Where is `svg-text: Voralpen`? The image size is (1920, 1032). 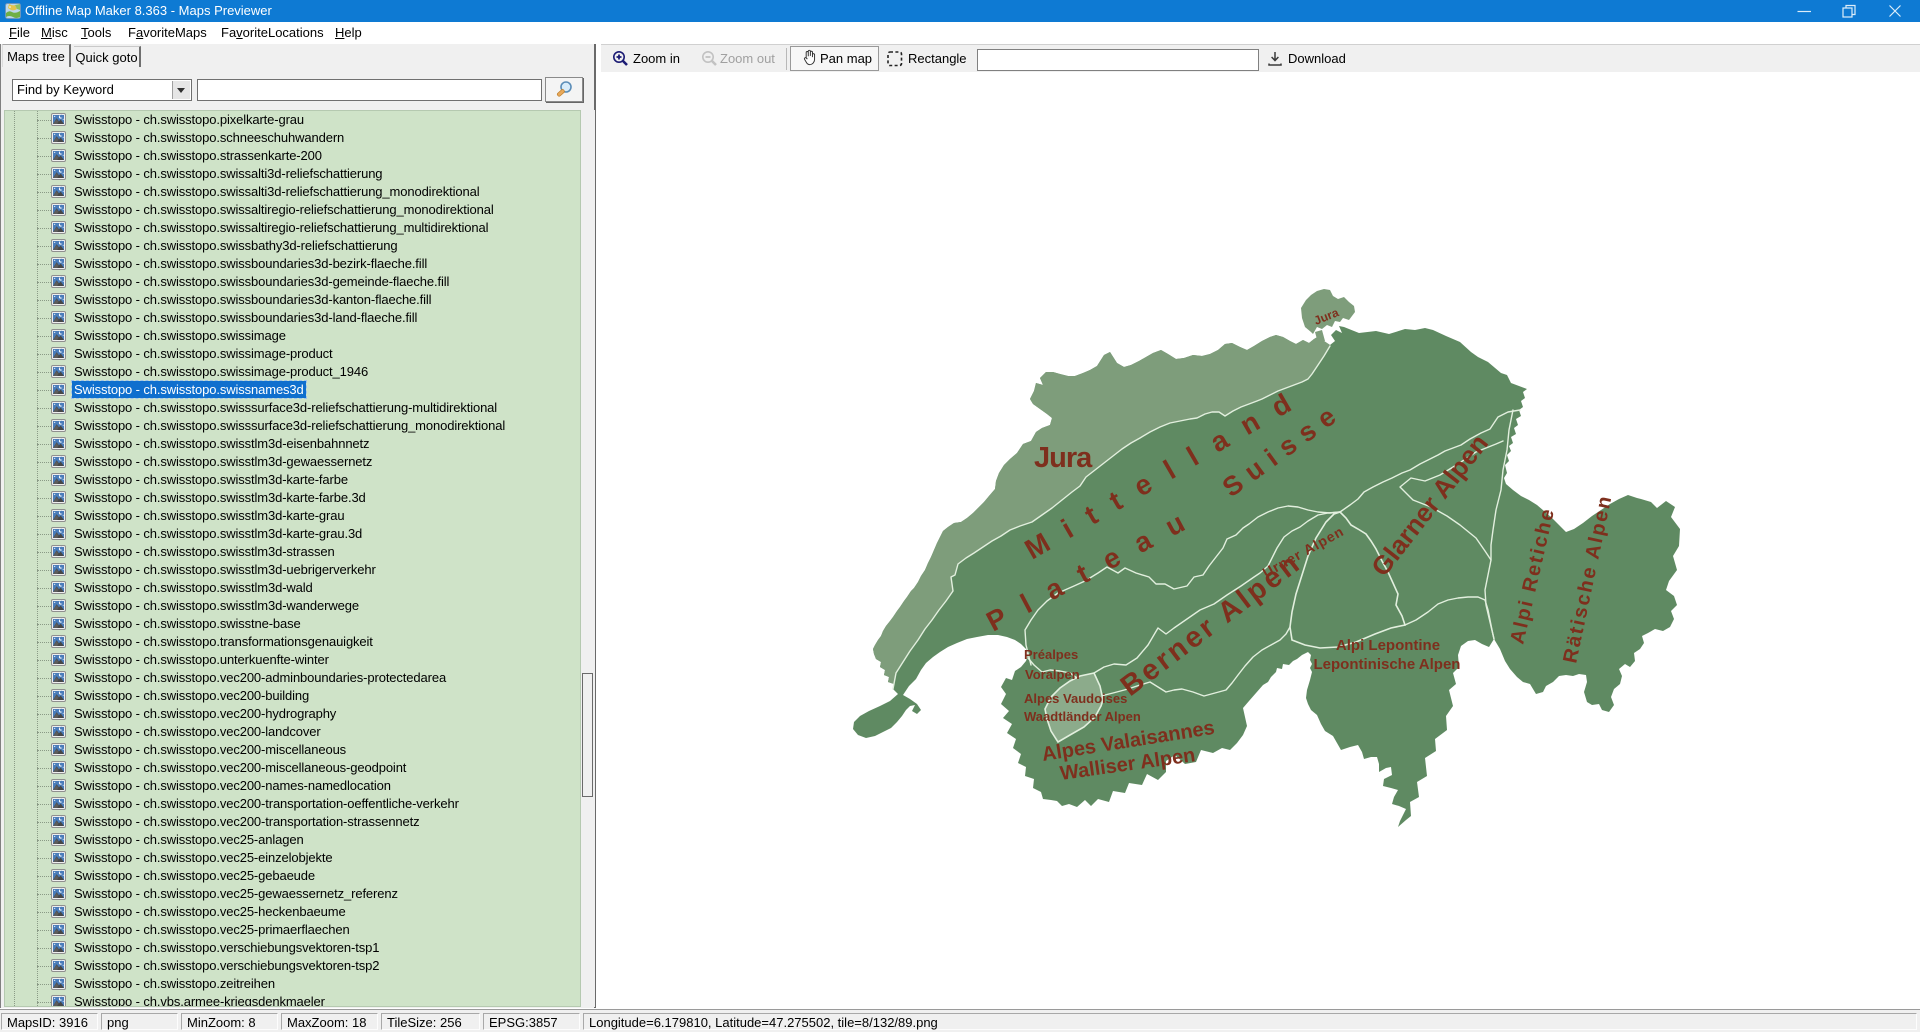 svg-text: Voralpen is located at coordinates (1052, 674).